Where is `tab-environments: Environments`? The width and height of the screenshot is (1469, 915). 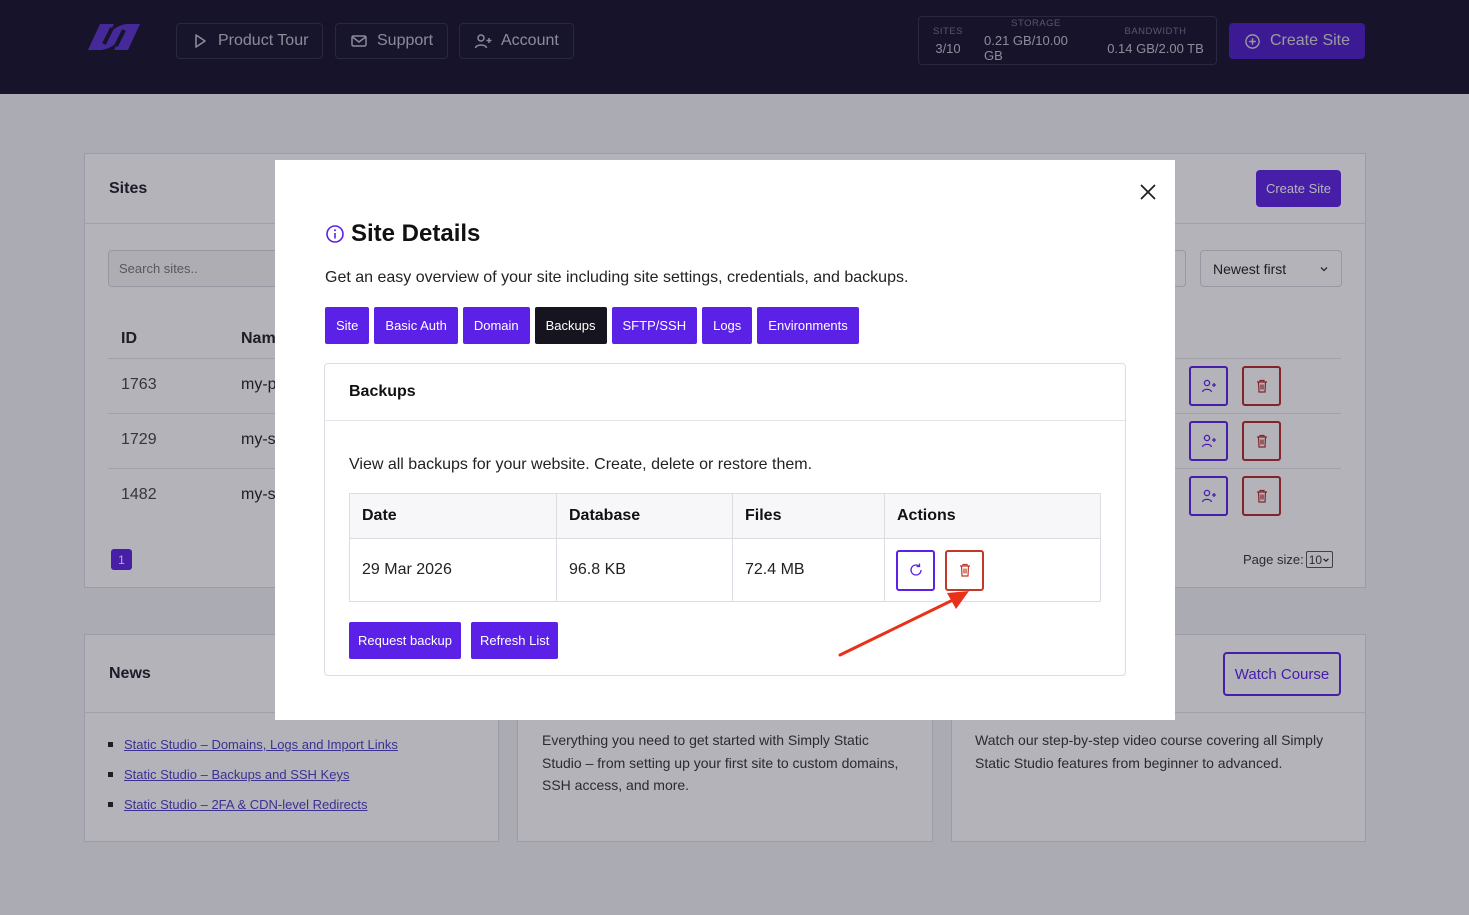
tab-environments: Environments is located at coordinates (808, 325).